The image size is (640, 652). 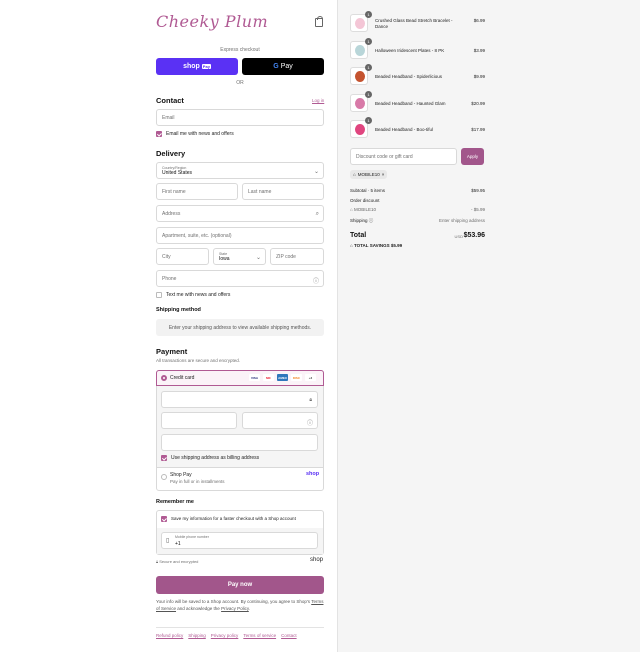 I want to click on first-name-field: First name, so click(x=197, y=191).